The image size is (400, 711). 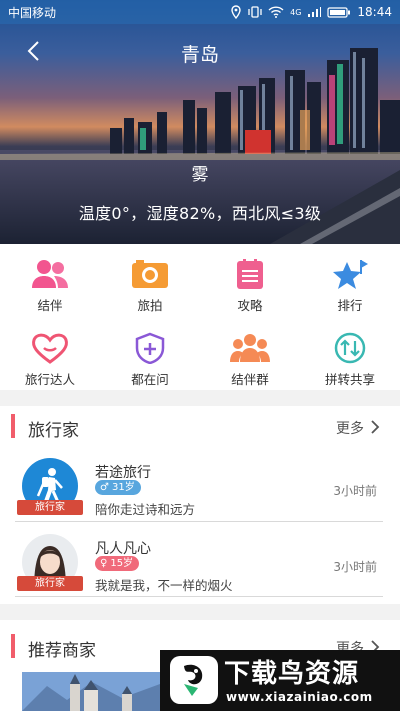 What do you see at coordinates (104, 487) in the screenshot?
I see `male-icon: ♂` at bounding box center [104, 487].